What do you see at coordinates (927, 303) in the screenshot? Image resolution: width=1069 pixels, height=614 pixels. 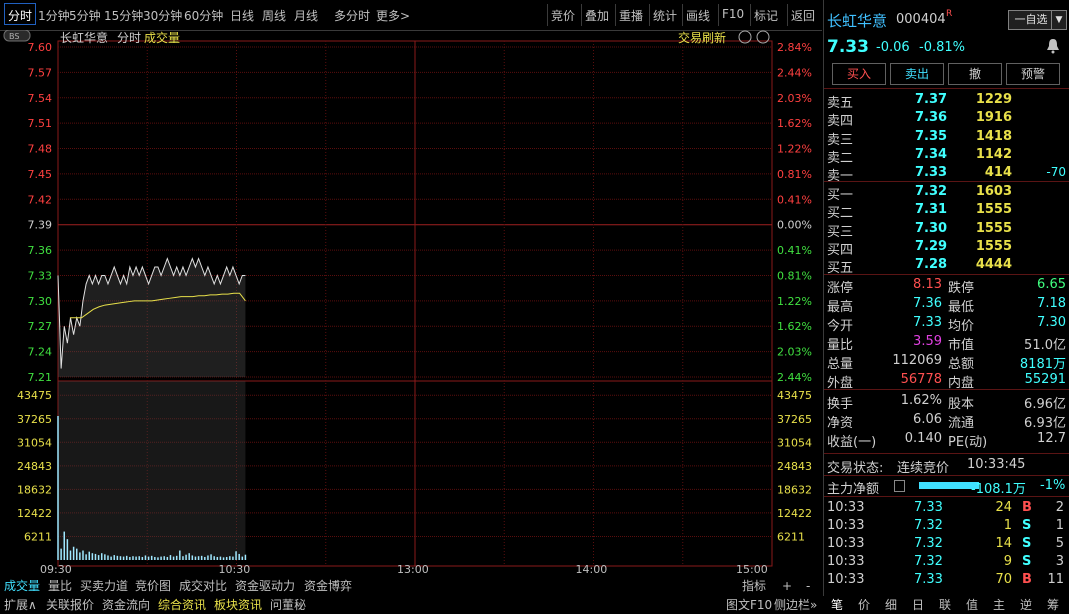 I see `stats1-value-left: 7.36` at bounding box center [927, 303].